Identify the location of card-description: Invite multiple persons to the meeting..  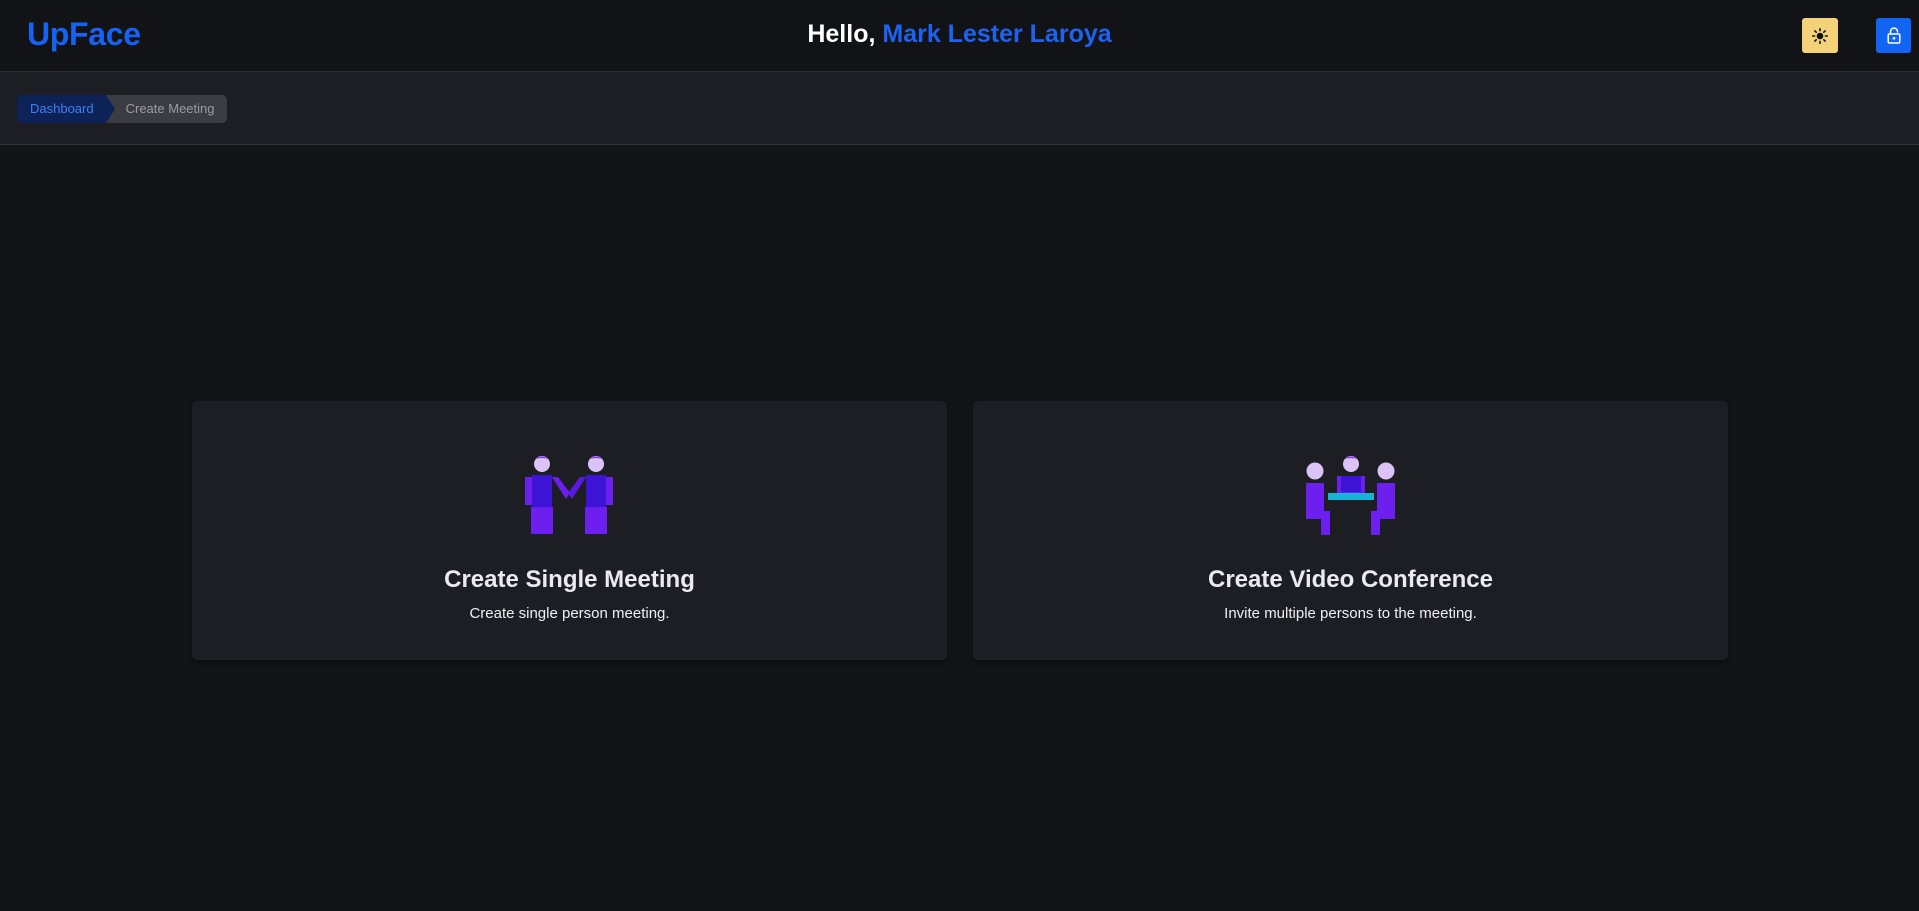
(1350, 613).